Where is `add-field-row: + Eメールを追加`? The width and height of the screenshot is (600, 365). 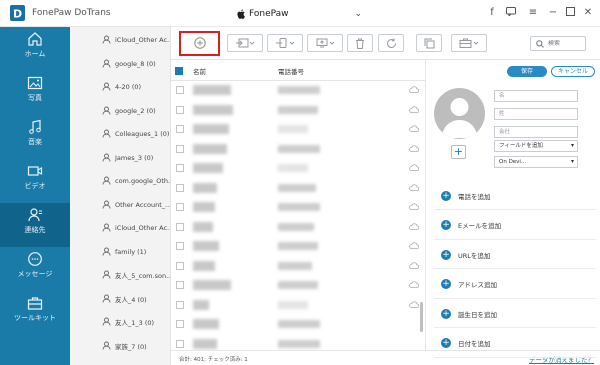
add-field-row: + Eメールを追加 is located at coordinates (515, 226).